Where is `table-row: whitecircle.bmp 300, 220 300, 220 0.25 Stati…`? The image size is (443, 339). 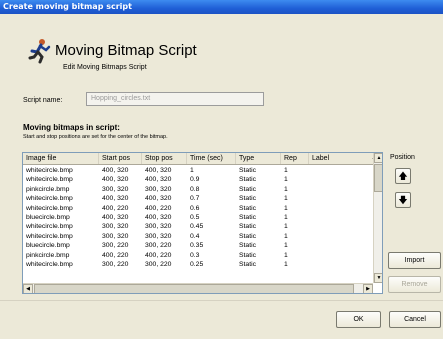 table-row: whitecircle.bmp 300, 220 300, 220 0.25 Stati… is located at coordinates (198, 264).